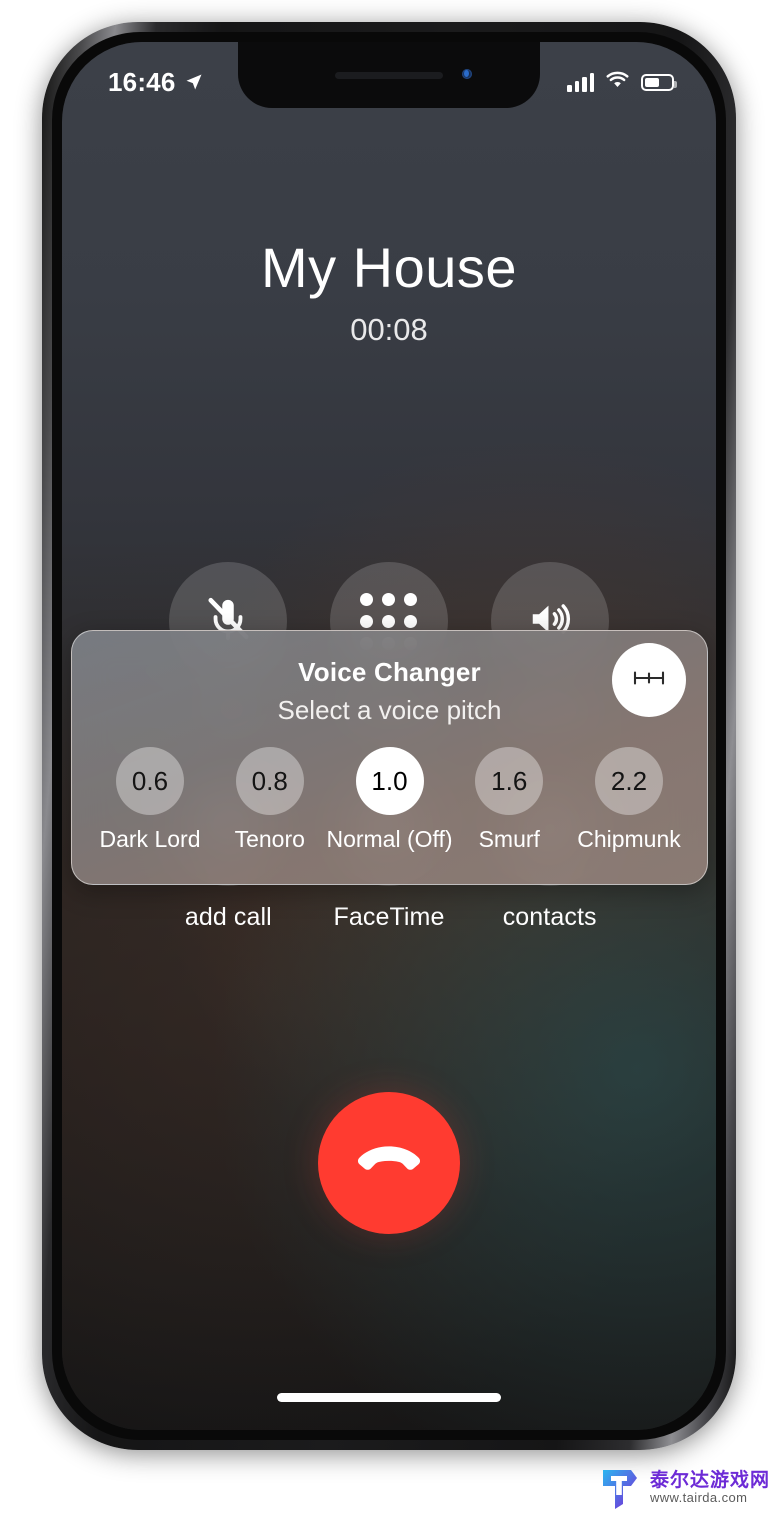 Image resolution: width=778 pixels, height=1519 pixels. What do you see at coordinates (389, 781) in the screenshot?
I see `voice-pitch-value: 1.0` at bounding box center [389, 781].